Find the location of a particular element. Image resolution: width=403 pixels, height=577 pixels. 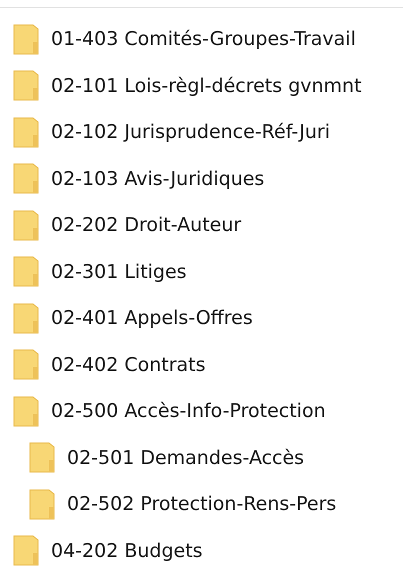

folder-label: 02-501 Demandes-Accès is located at coordinates (185, 457).